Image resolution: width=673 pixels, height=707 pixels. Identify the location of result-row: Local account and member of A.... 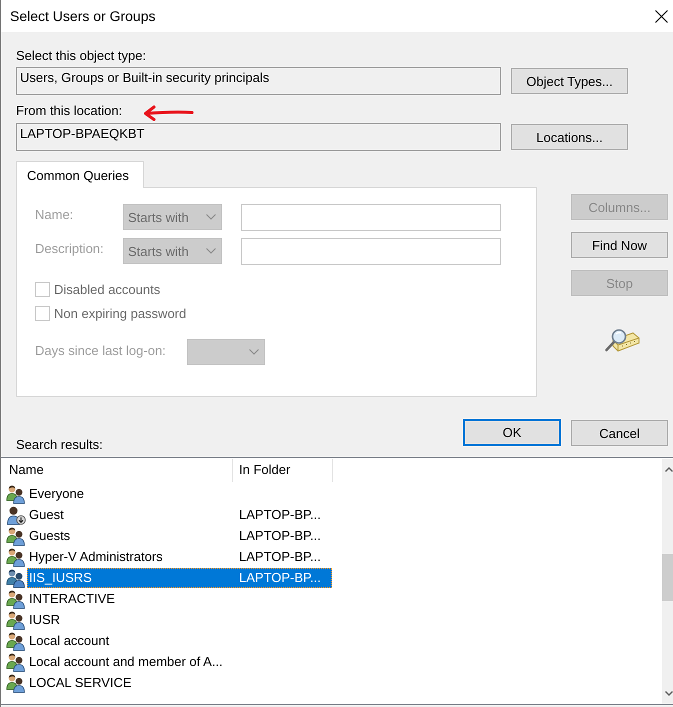
(179, 662).